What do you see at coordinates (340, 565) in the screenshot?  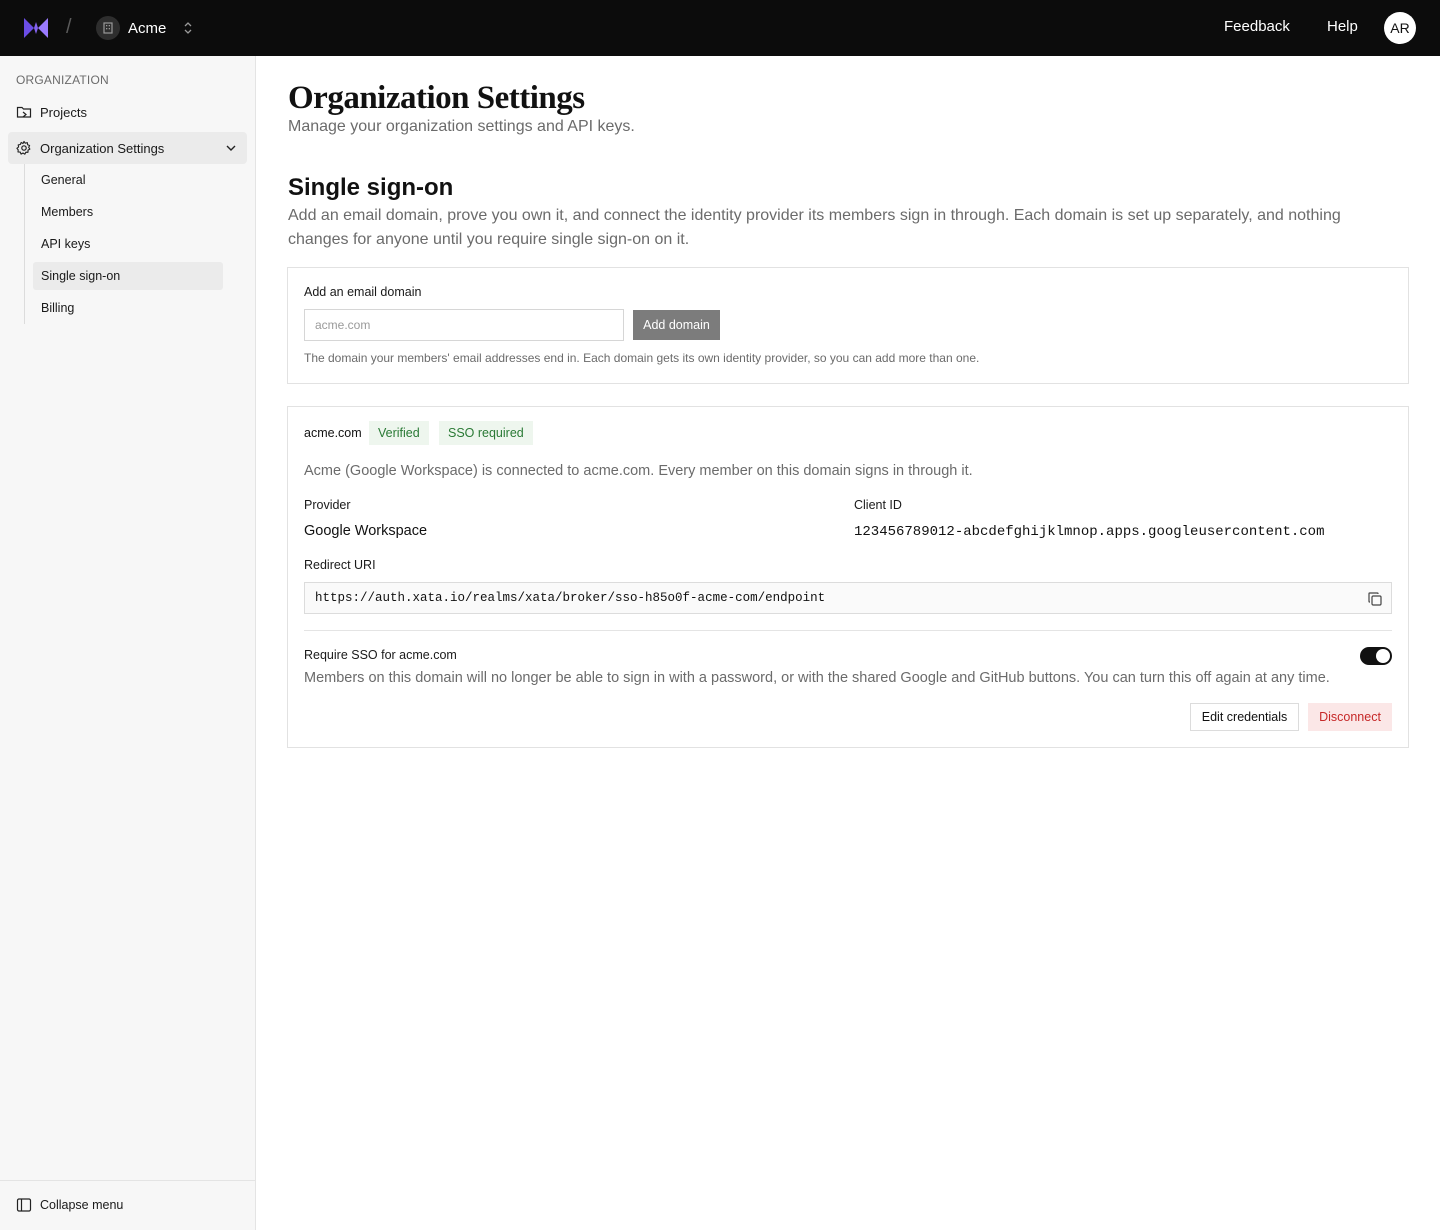 I see `redirect-uri-label: Redirect URI` at bounding box center [340, 565].